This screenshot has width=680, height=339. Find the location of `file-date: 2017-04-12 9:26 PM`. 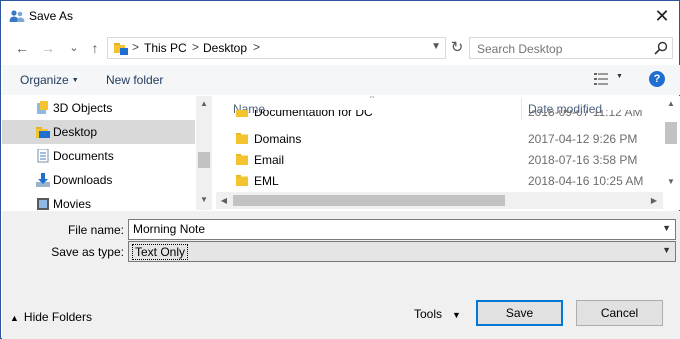

file-date: 2017-04-12 9:26 PM is located at coordinates (583, 139).